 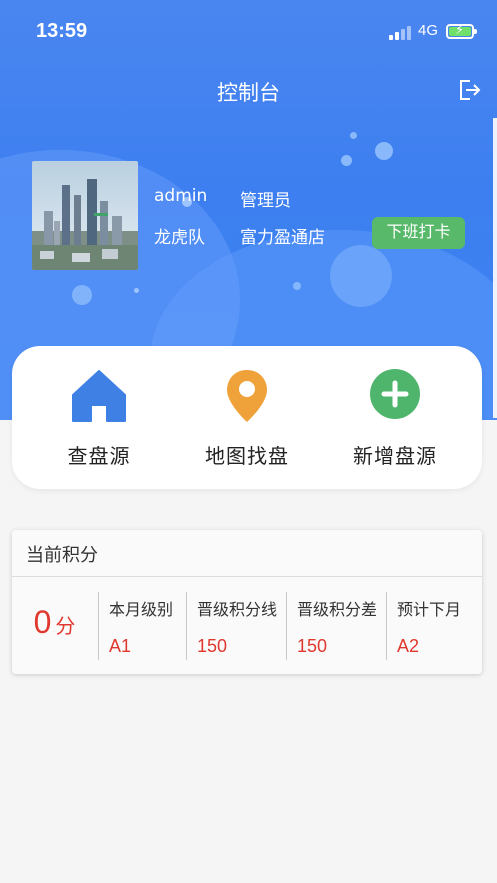 What do you see at coordinates (282, 238) in the screenshot?
I see `store-name: 富力盈通店` at bounding box center [282, 238].